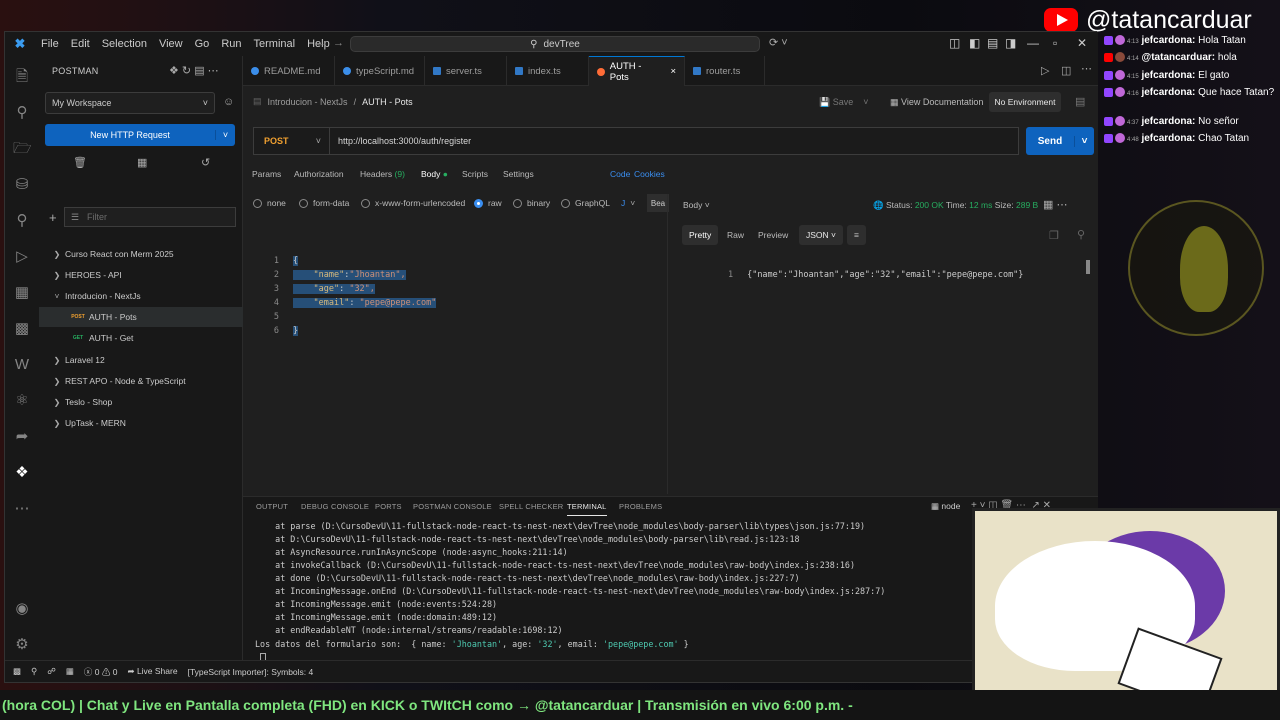  Describe the element at coordinates (275, 44) in the screenshot. I see `menu-terminal: Terminal` at that location.